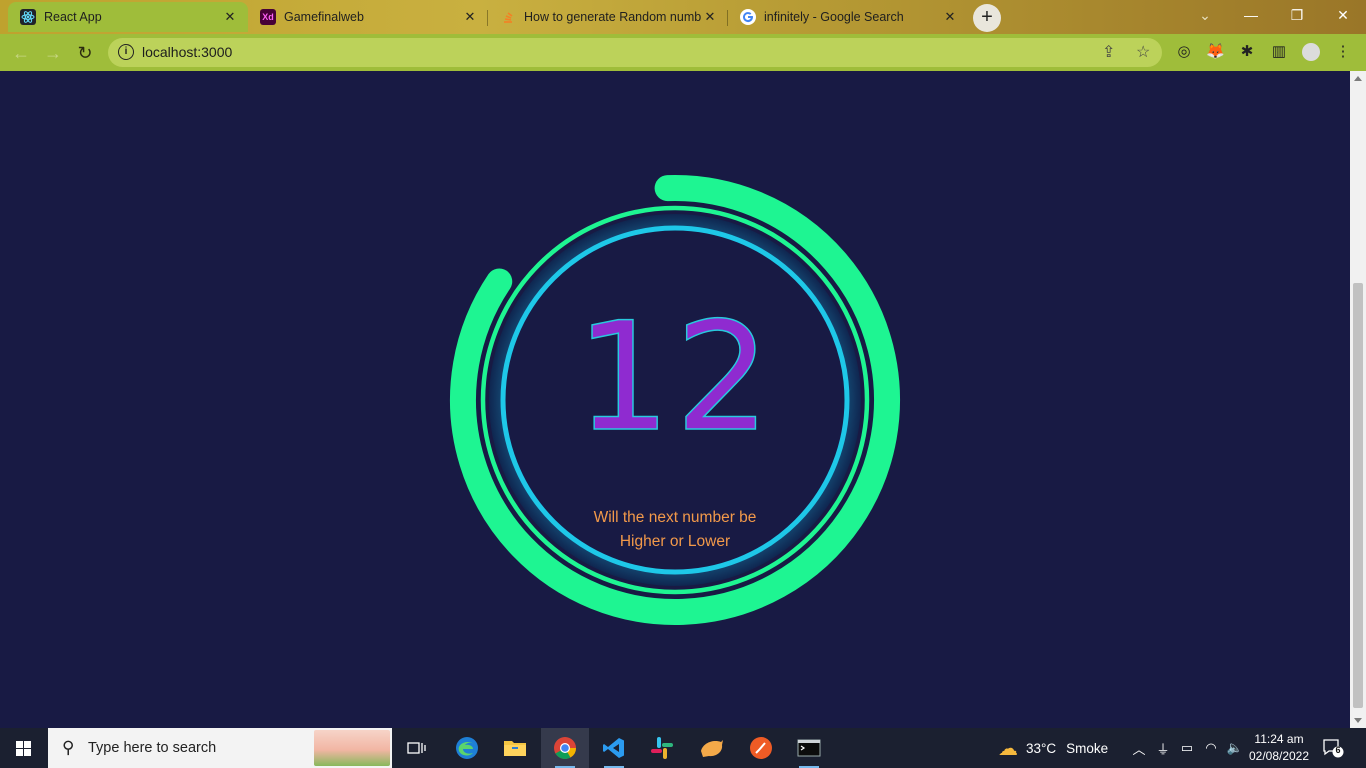 The image size is (1366, 768). Describe the element at coordinates (1333, 748) in the screenshot. I see `notification-center-button: 6` at that location.